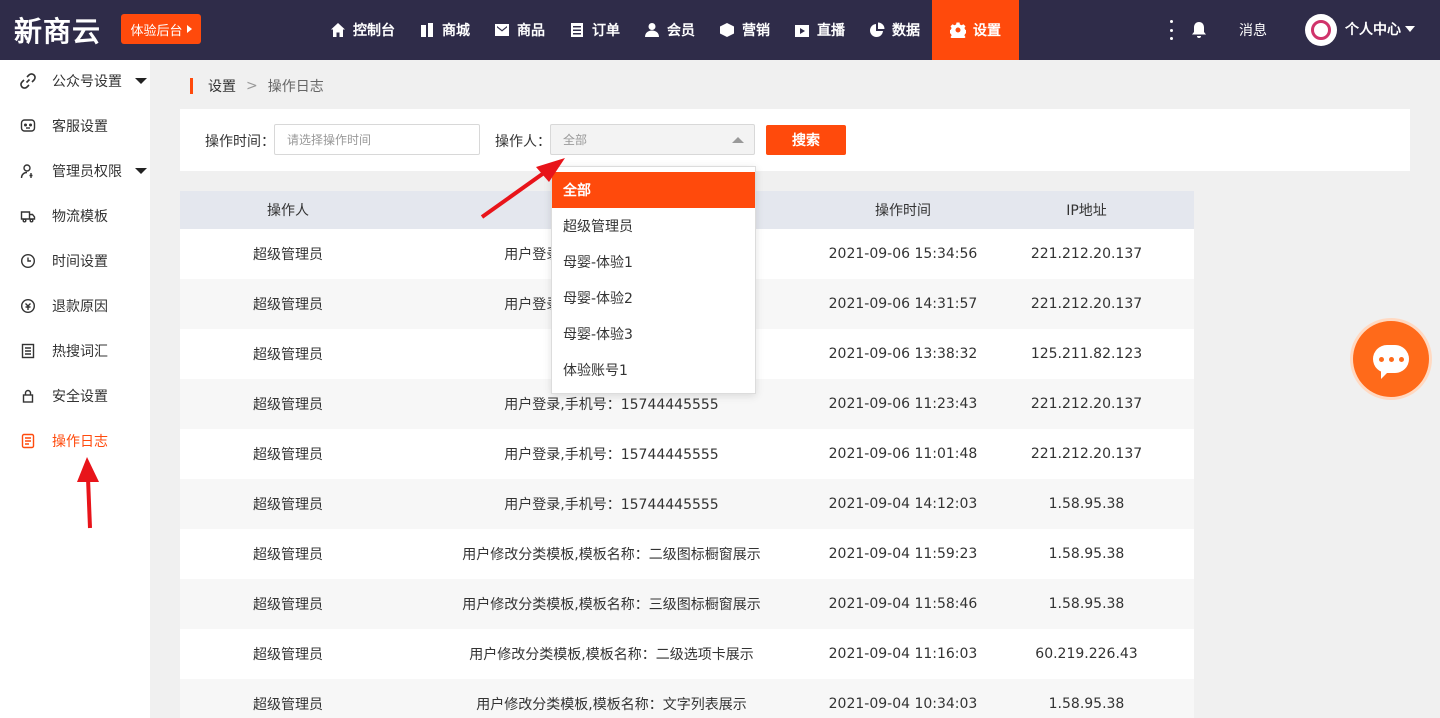  Describe the element at coordinates (222, 86) in the screenshot. I see `breadcrumb-root: 设置` at that location.